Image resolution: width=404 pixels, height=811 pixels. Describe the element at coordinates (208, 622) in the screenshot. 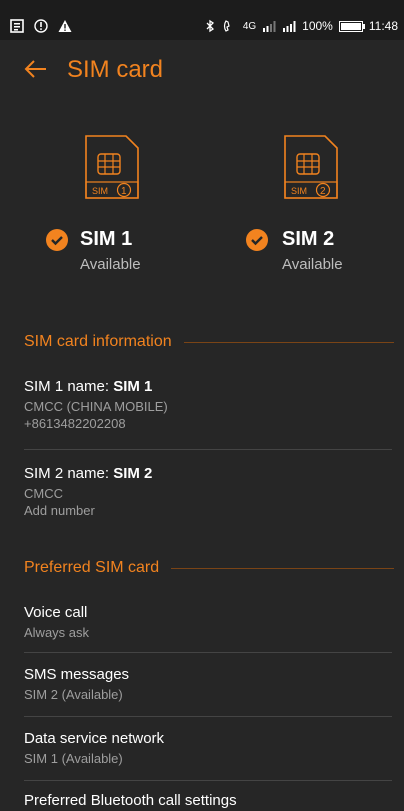

I see `voice-call-row: Voice call Always ask` at that location.